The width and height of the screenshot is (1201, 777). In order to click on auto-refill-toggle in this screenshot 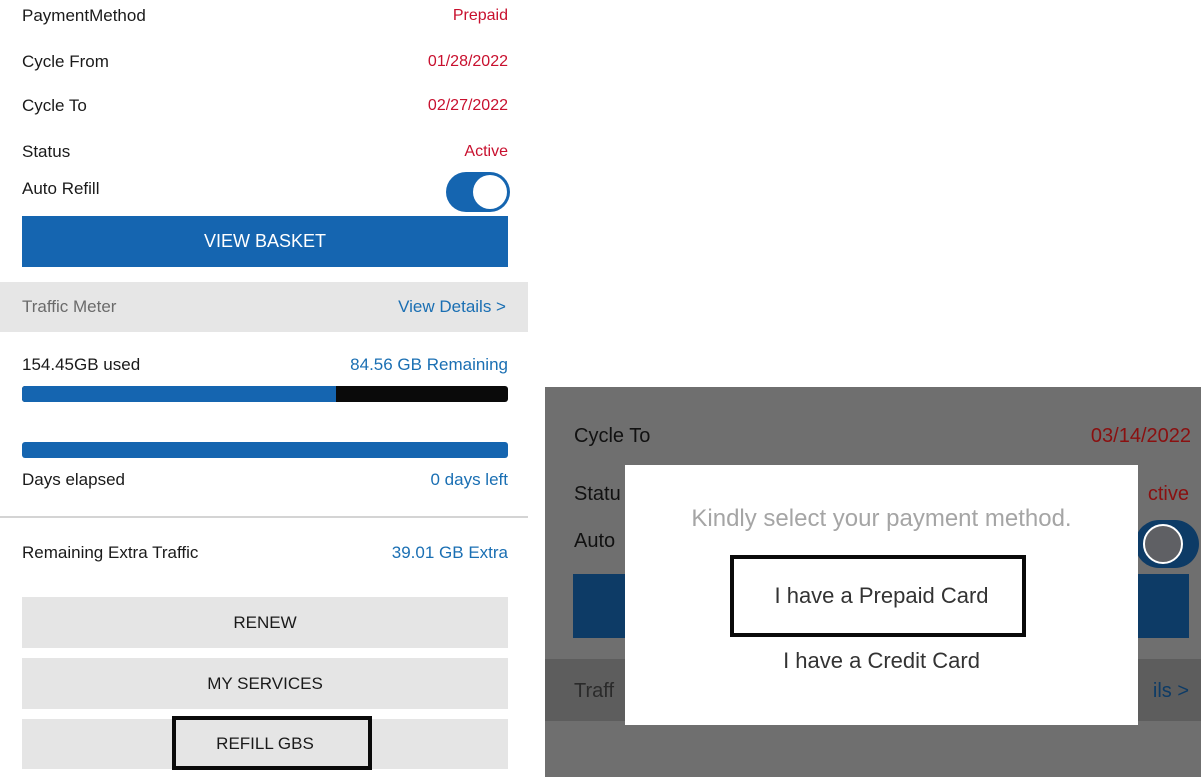, I will do `click(478, 192)`.